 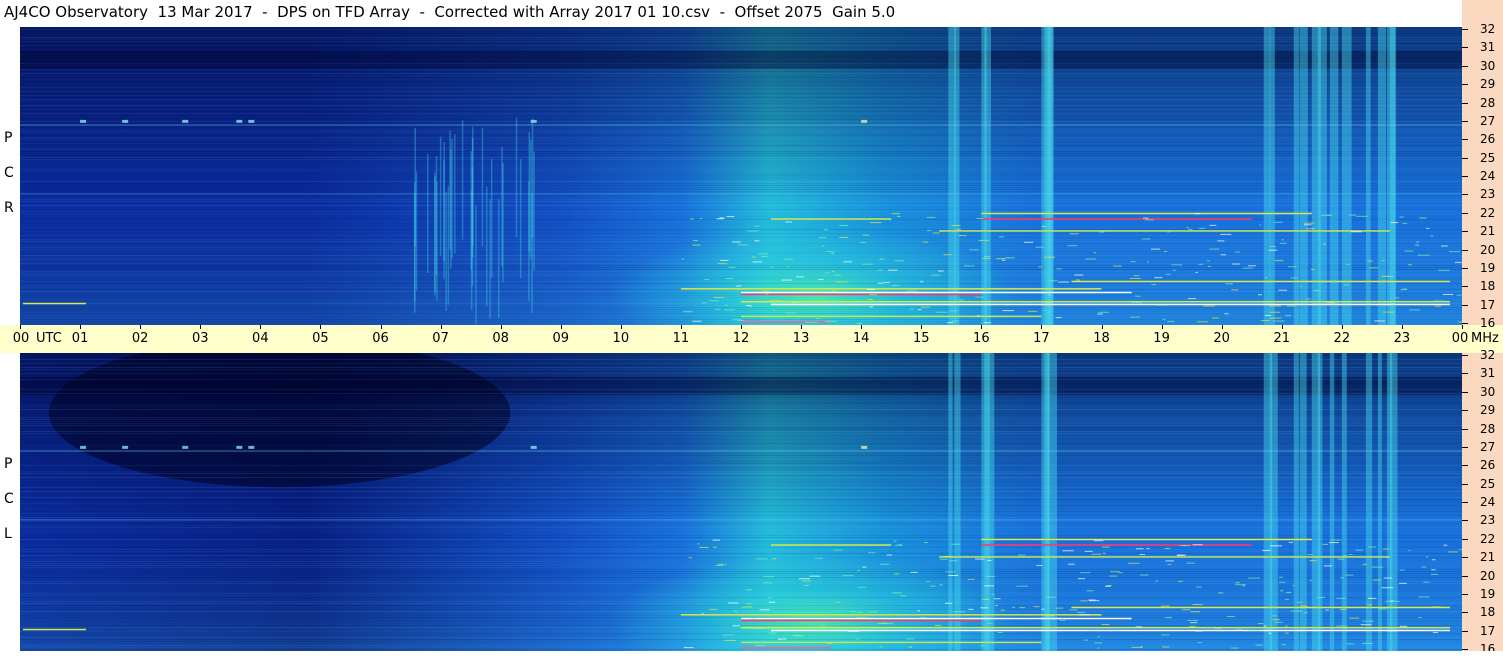 I want to click on freq-tick-label: 28, so click(x=1488, y=428).